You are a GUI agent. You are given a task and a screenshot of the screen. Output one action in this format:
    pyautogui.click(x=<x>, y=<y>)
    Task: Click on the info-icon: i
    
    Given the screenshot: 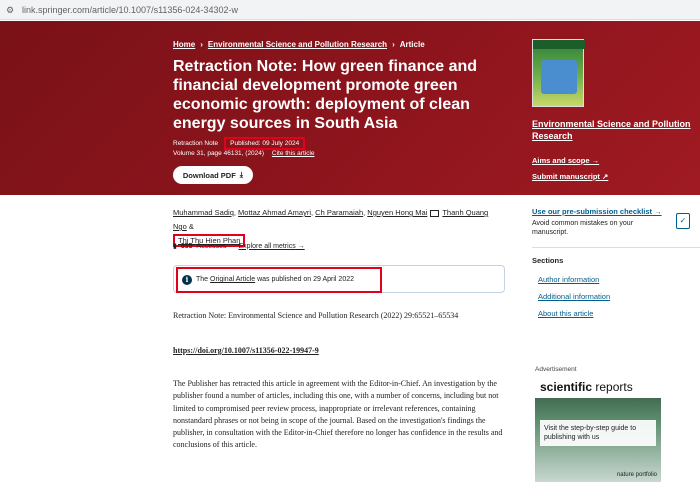 What is the action you would take?
    pyautogui.click(x=187, y=280)
    